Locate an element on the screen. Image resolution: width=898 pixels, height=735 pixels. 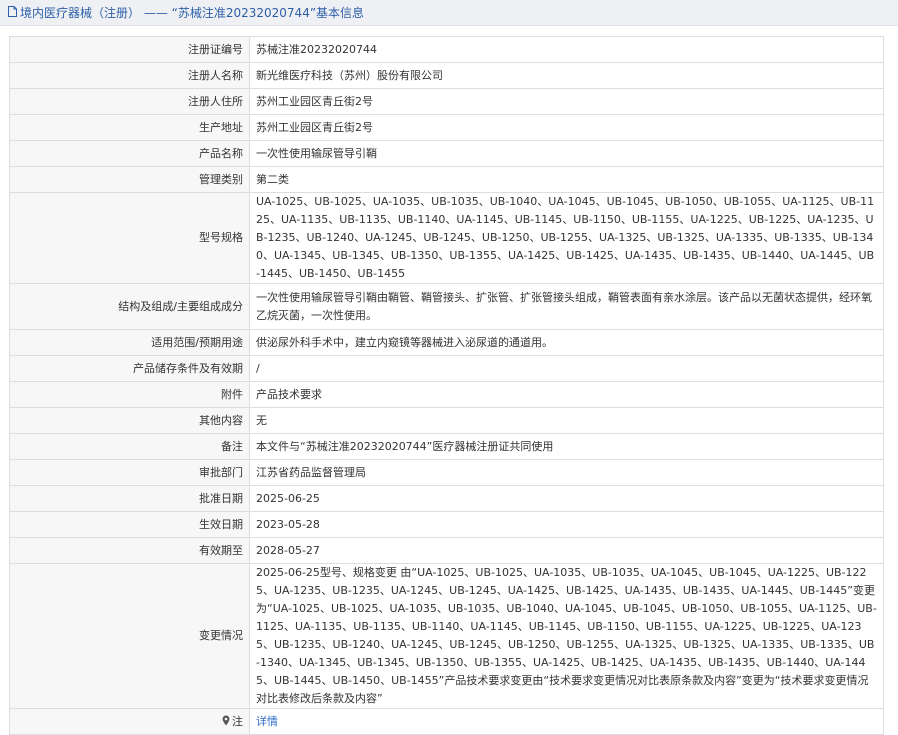
table-row: 生产地址 苏州工业园区青丘街2号 is located at coordinates (446, 127).